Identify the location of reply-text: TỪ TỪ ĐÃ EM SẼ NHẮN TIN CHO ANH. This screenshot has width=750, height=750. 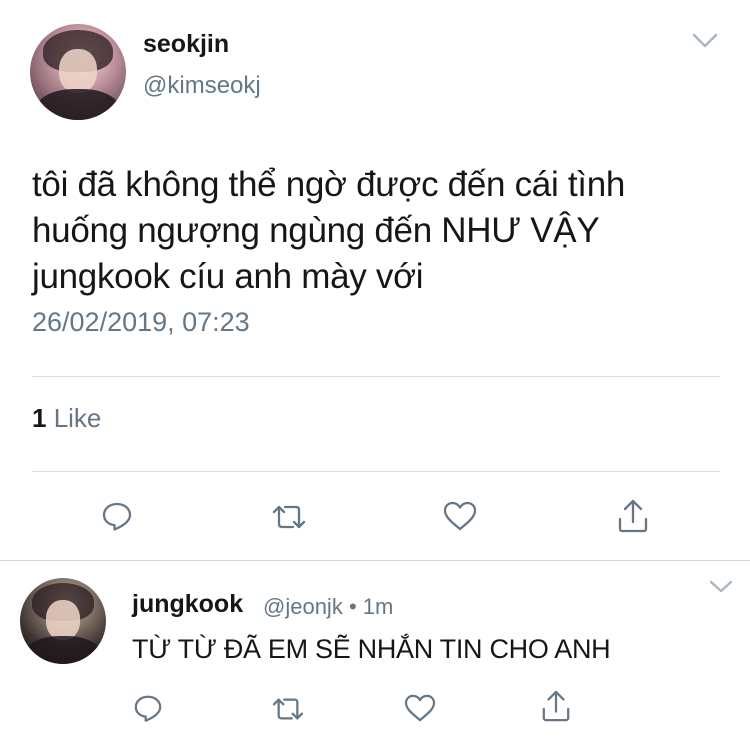
(371, 649).